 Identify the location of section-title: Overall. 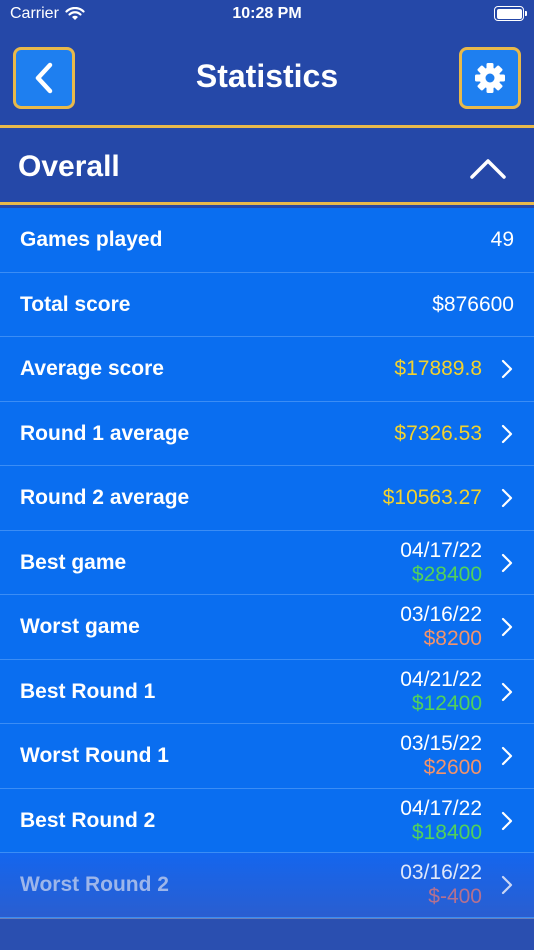
(69, 166).